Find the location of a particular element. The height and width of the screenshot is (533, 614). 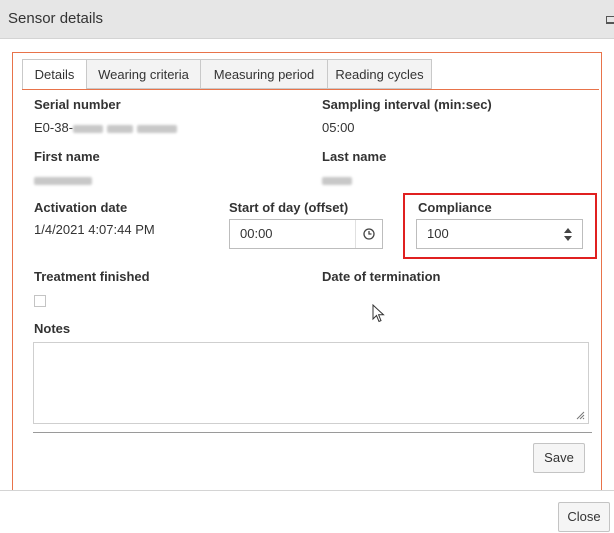

serial-number-value: E0-38- is located at coordinates (107, 127).